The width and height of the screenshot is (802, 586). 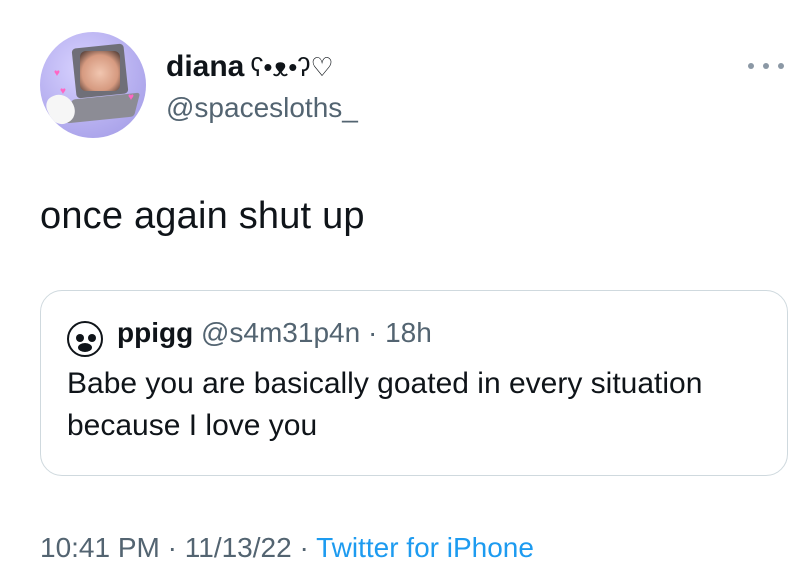 I want to click on author-avatar: ♥ ♥ ♥, so click(x=93, y=85).